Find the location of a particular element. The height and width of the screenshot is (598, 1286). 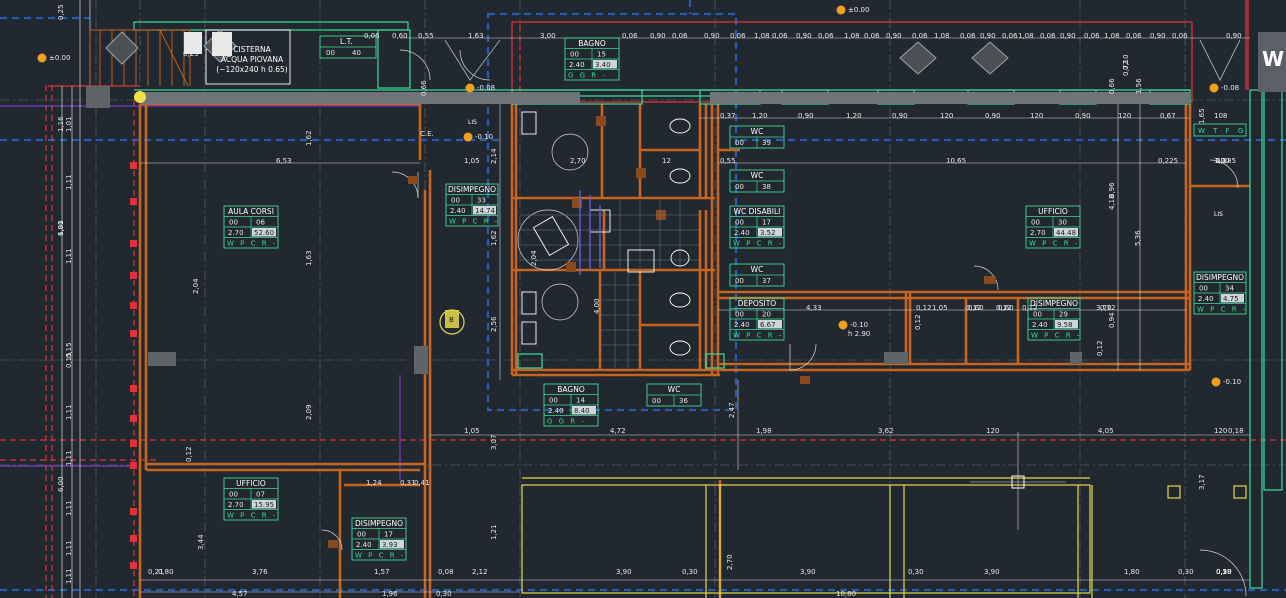

dimension-label: 1,57 is located at coordinates (382, 572).